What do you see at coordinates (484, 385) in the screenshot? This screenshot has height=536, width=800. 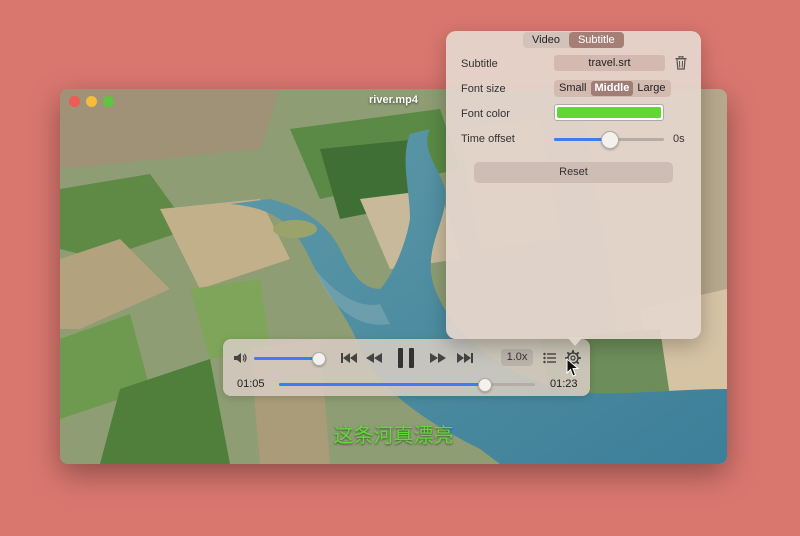 I see `progress-knob` at bounding box center [484, 385].